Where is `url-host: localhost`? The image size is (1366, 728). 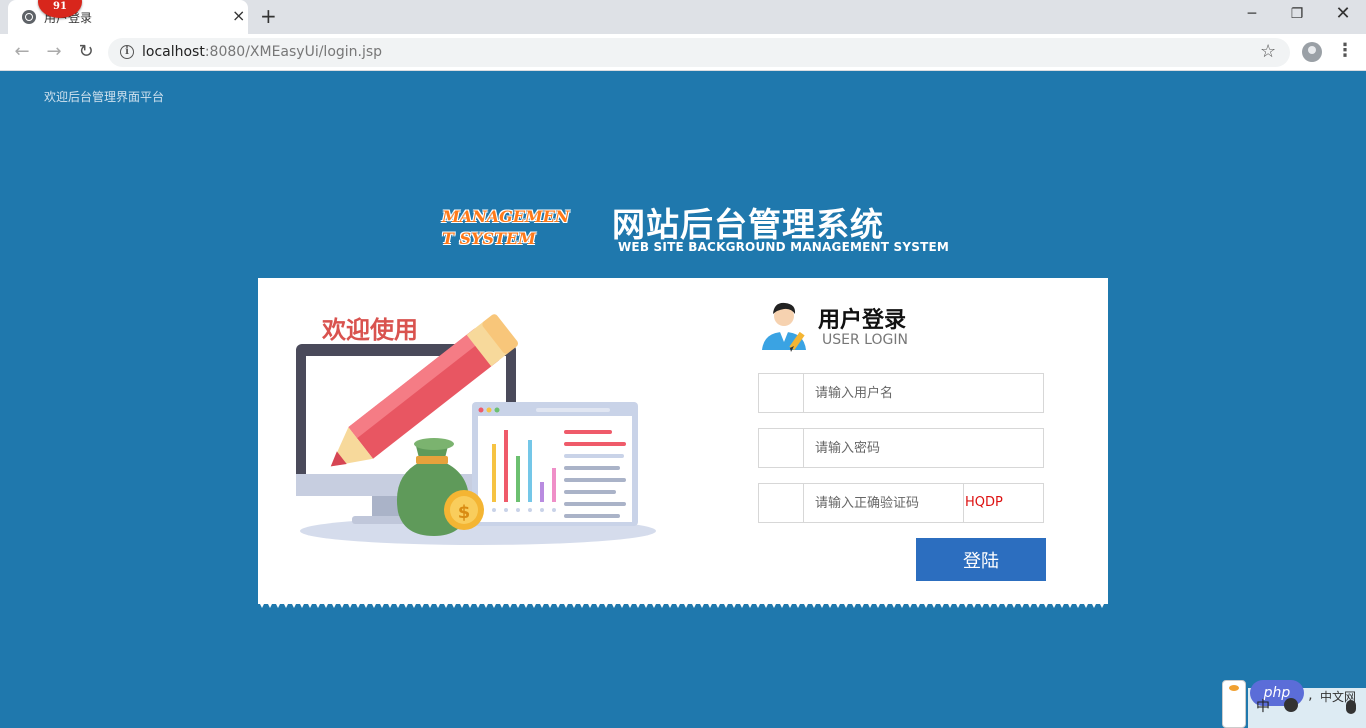
url-host: localhost is located at coordinates (173, 52).